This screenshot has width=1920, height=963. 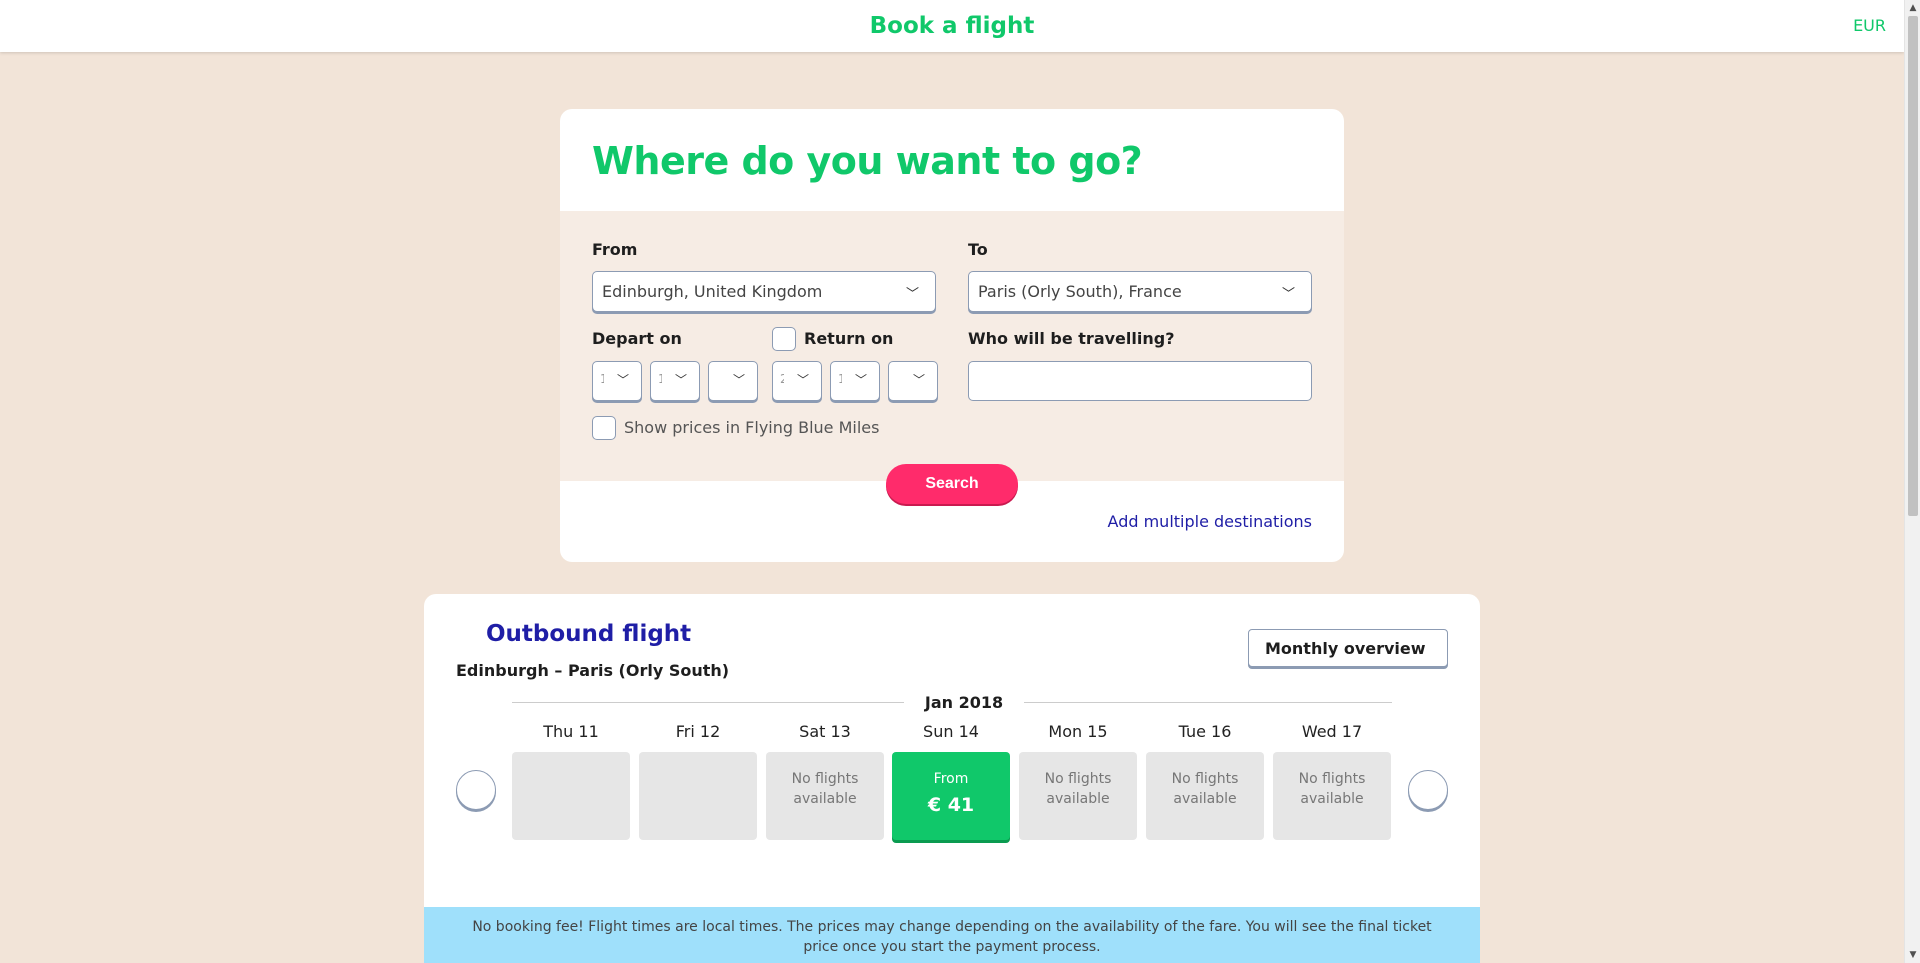 What do you see at coordinates (698, 731) in the screenshot?
I see `day-header: Fri 12` at bounding box center [698, 731].